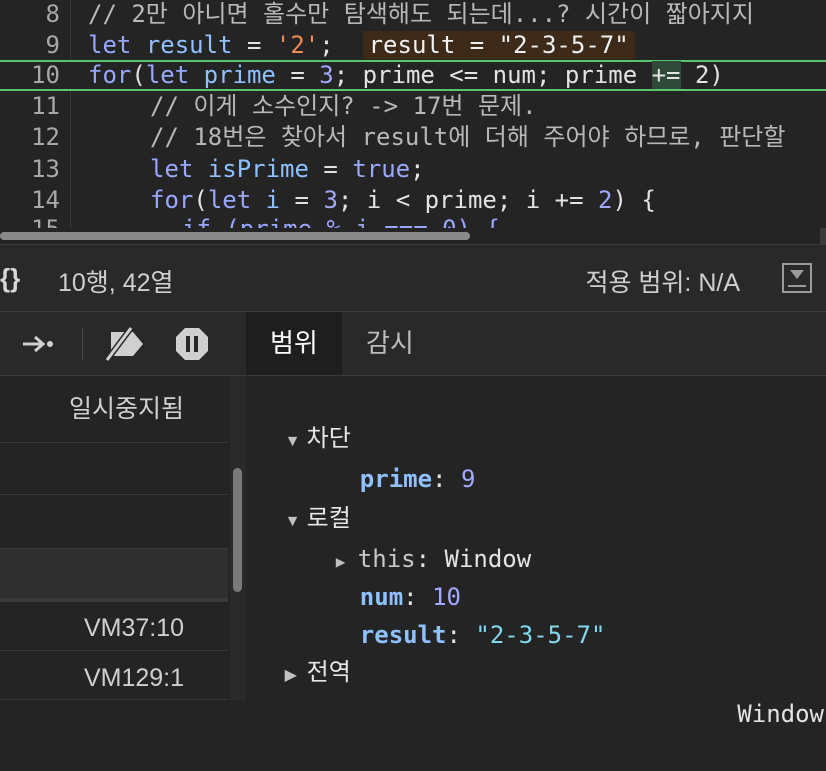 The width and height of the screenshot is (826, 771). What do you see at coordinates (297, 45) in the screenshot?
I see `string-literal: '2'` at bounding box center [297, 45].